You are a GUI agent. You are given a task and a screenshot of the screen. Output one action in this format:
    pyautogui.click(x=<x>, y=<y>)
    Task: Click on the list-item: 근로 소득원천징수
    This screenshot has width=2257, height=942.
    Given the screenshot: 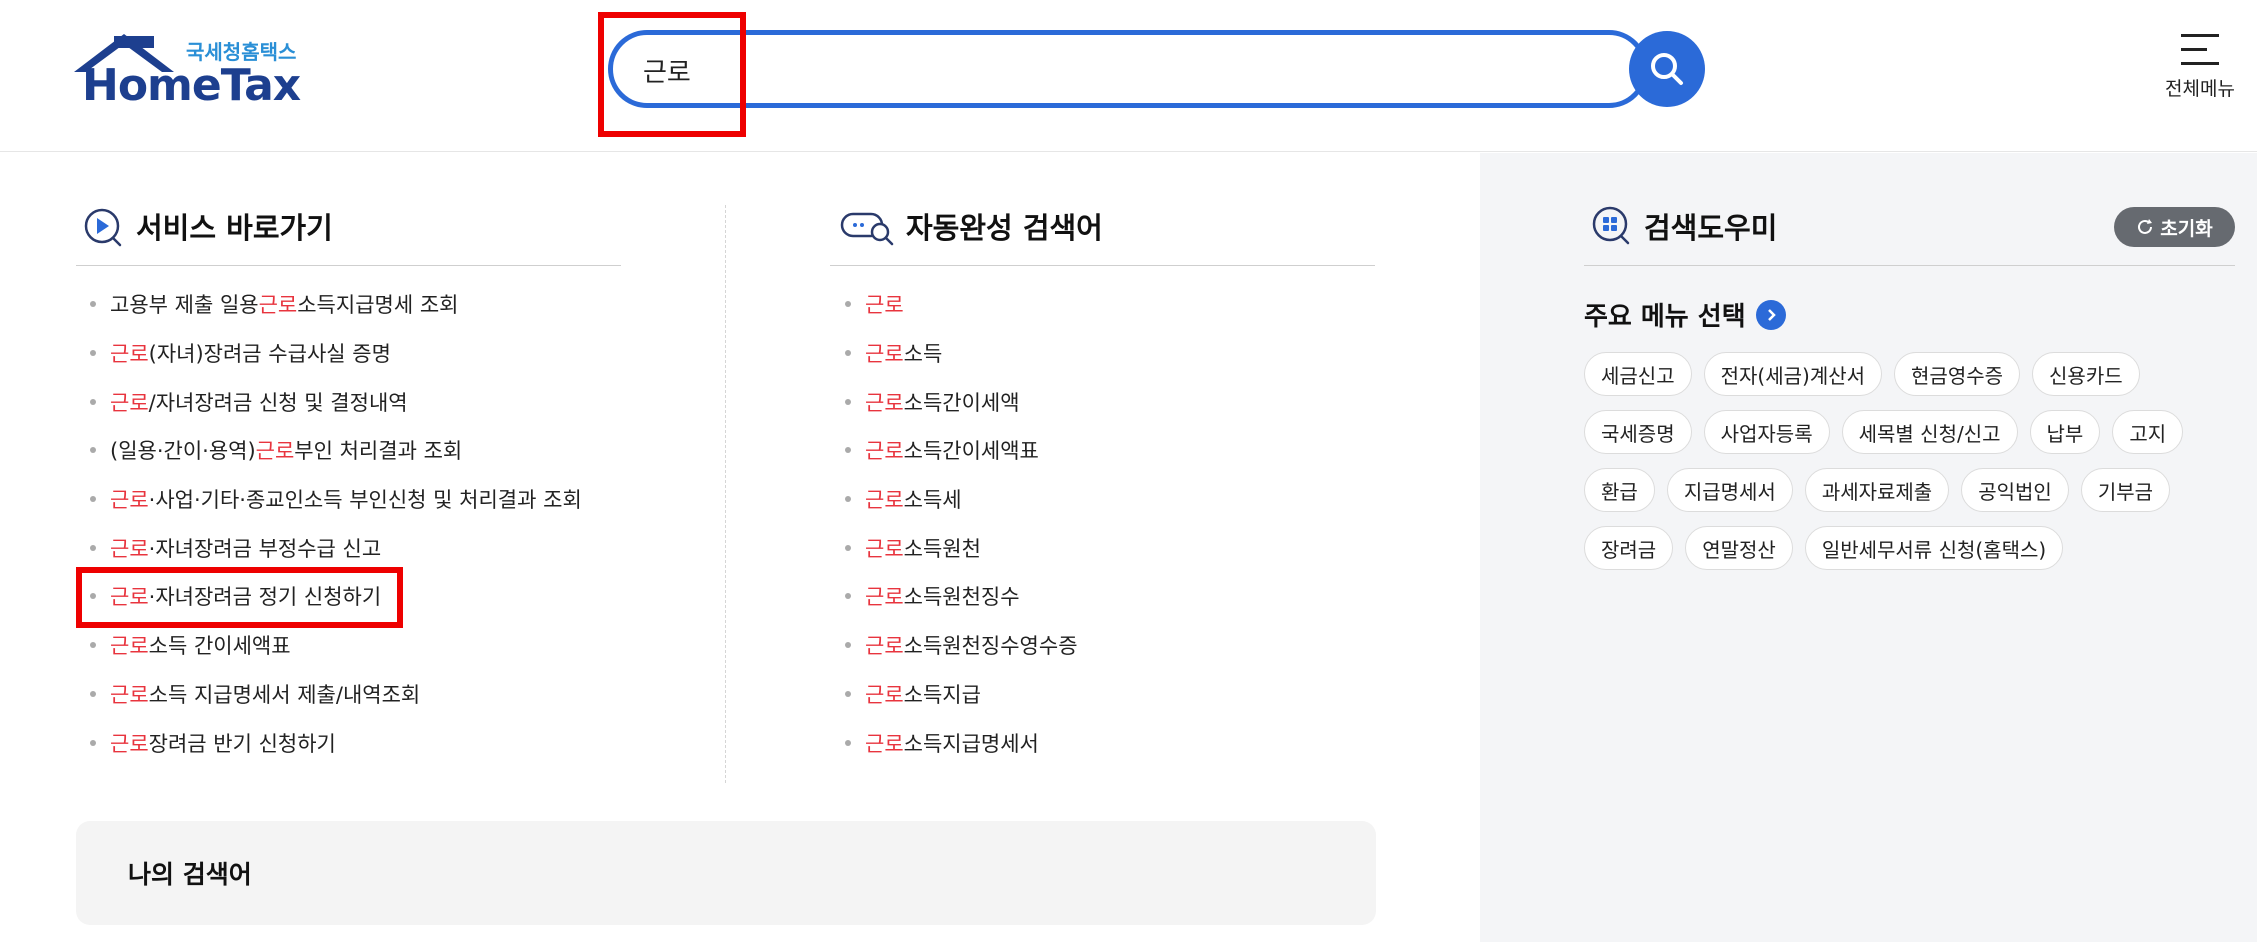 What is the action you would take?
    pyautogui.click(x=961, y=596)
    